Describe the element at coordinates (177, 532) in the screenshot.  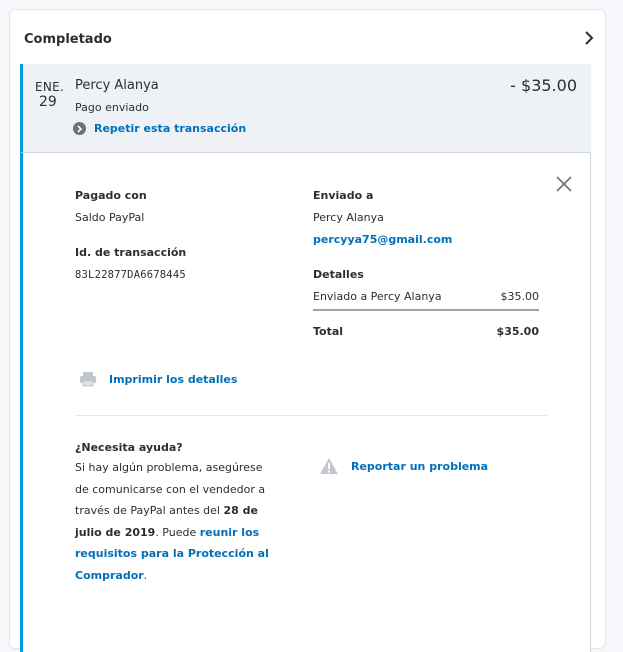
I see `help-text-part-2: . Puede` at that location.